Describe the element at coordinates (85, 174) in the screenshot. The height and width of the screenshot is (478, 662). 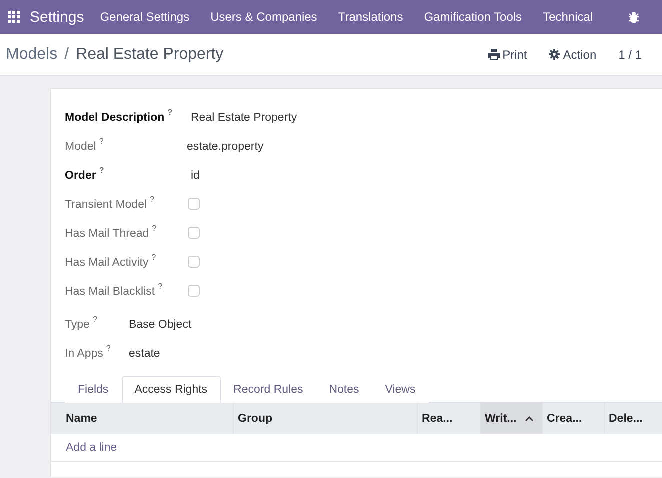
I see `field-label: Order $^{?}$` at that location.